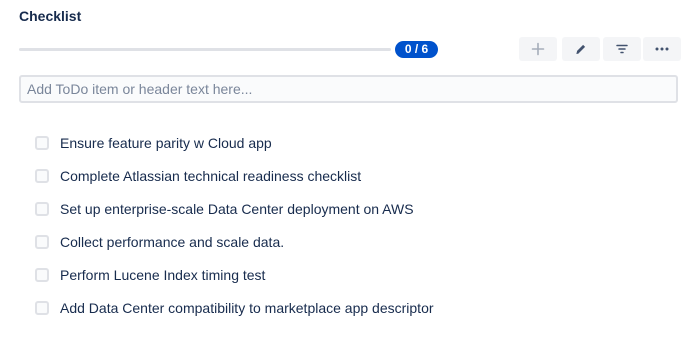 Image resolution: width=700 pixels, height=341 pixels. I want to click on item-label: Perform Lucene Index timing test, so click(163, 274).